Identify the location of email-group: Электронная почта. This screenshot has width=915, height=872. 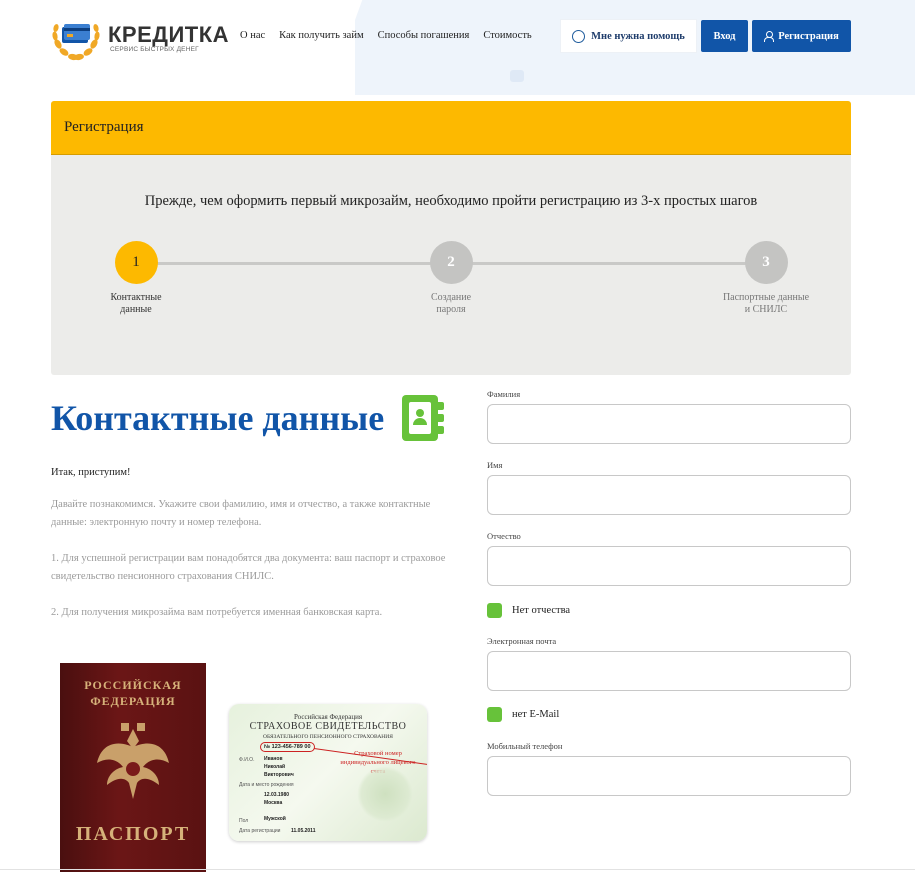
(669, 663).